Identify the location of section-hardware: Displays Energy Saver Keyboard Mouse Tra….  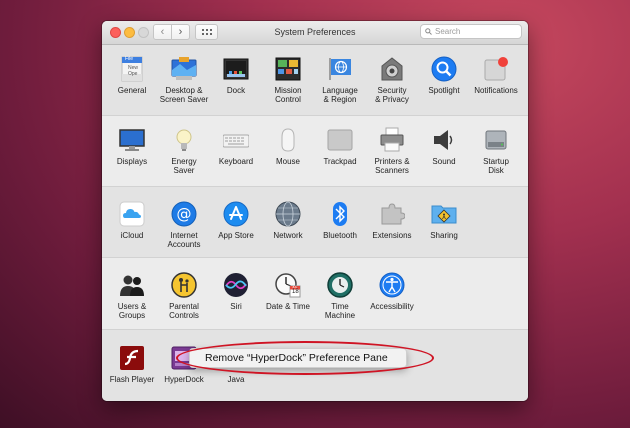
(315, 151).